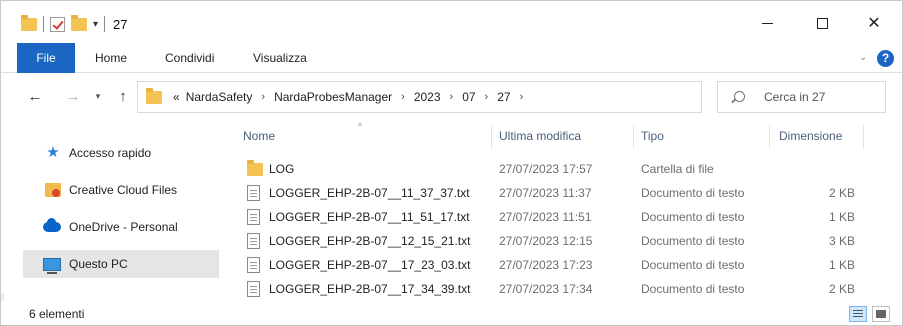 The width and height of the screenshot is (903, 326). I want to click on help-icon: ?, so click(885, 58).